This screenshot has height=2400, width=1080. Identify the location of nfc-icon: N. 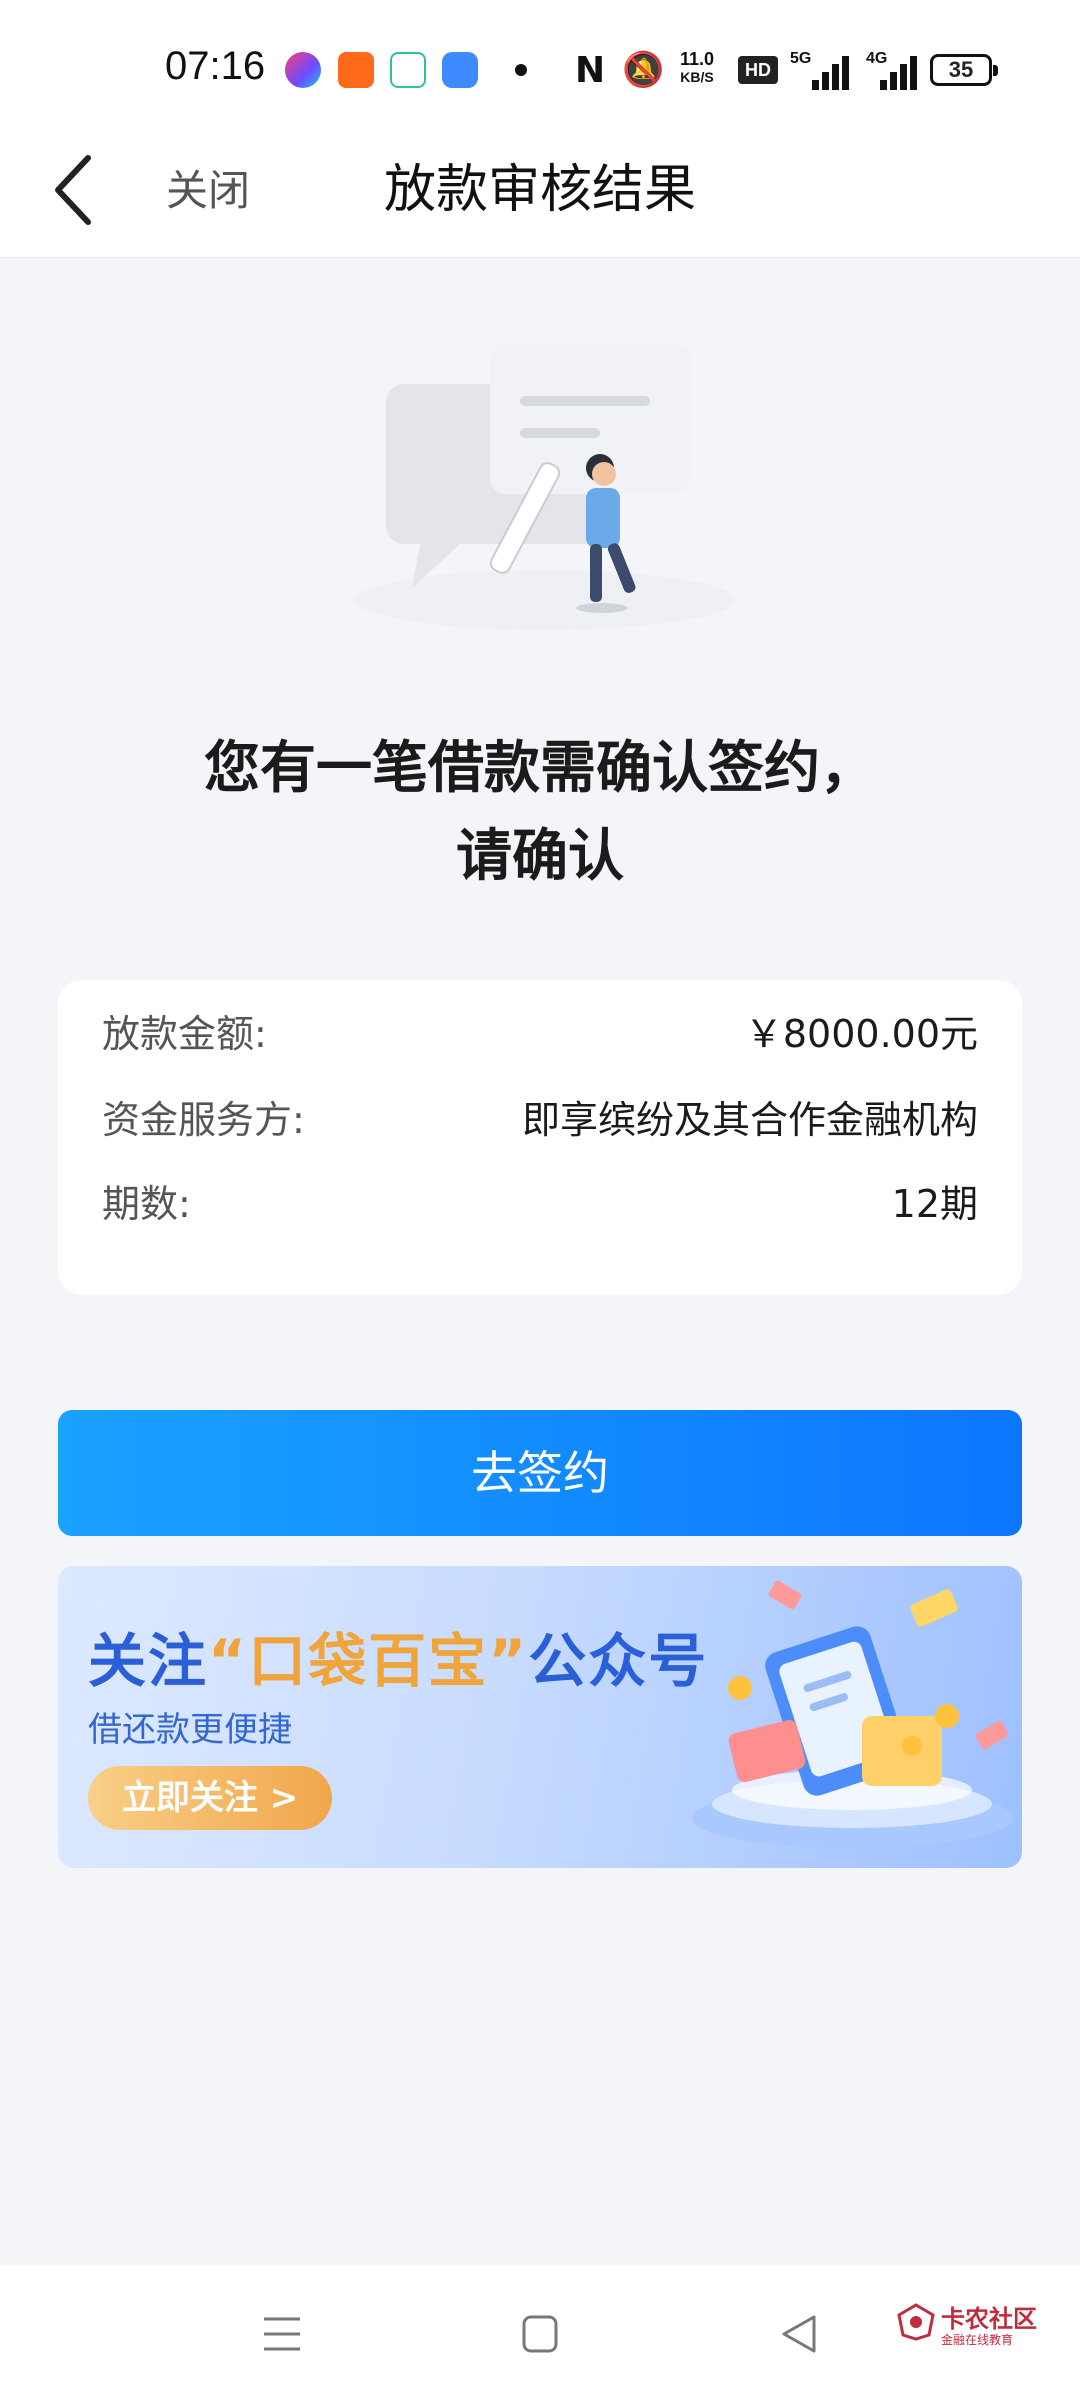
(590, 70).